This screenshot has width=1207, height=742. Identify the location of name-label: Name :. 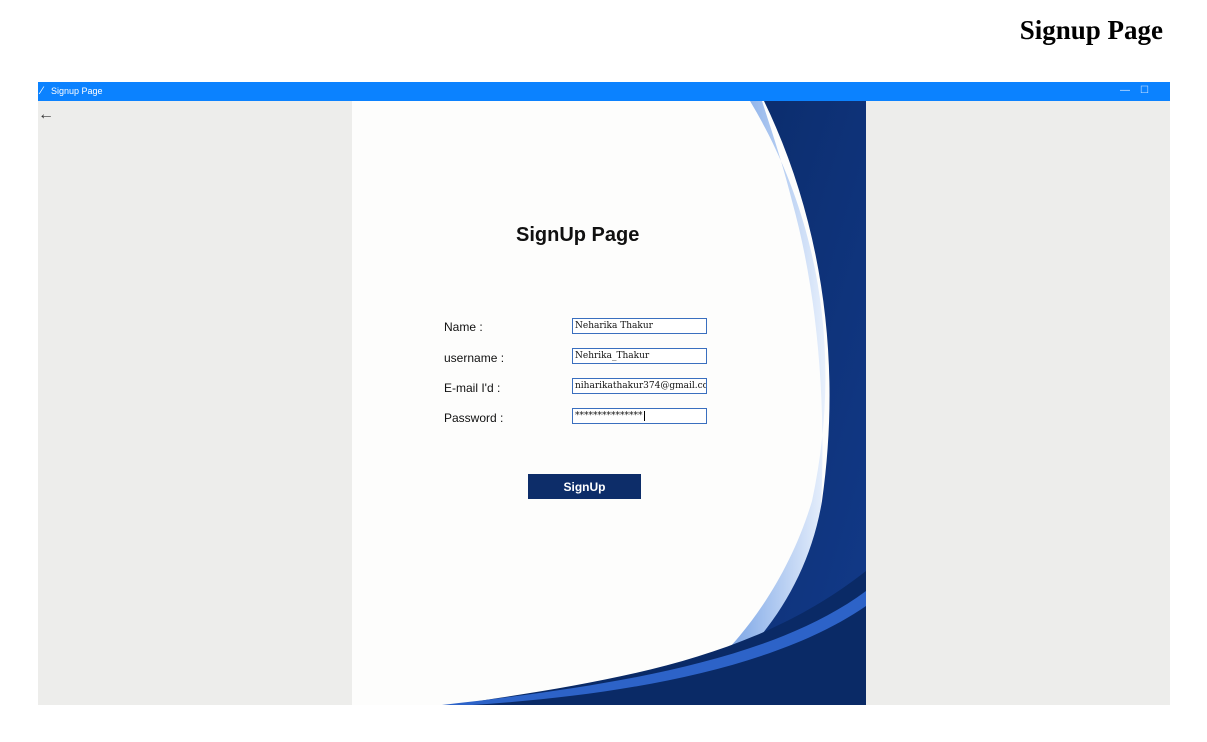
(463, 327).